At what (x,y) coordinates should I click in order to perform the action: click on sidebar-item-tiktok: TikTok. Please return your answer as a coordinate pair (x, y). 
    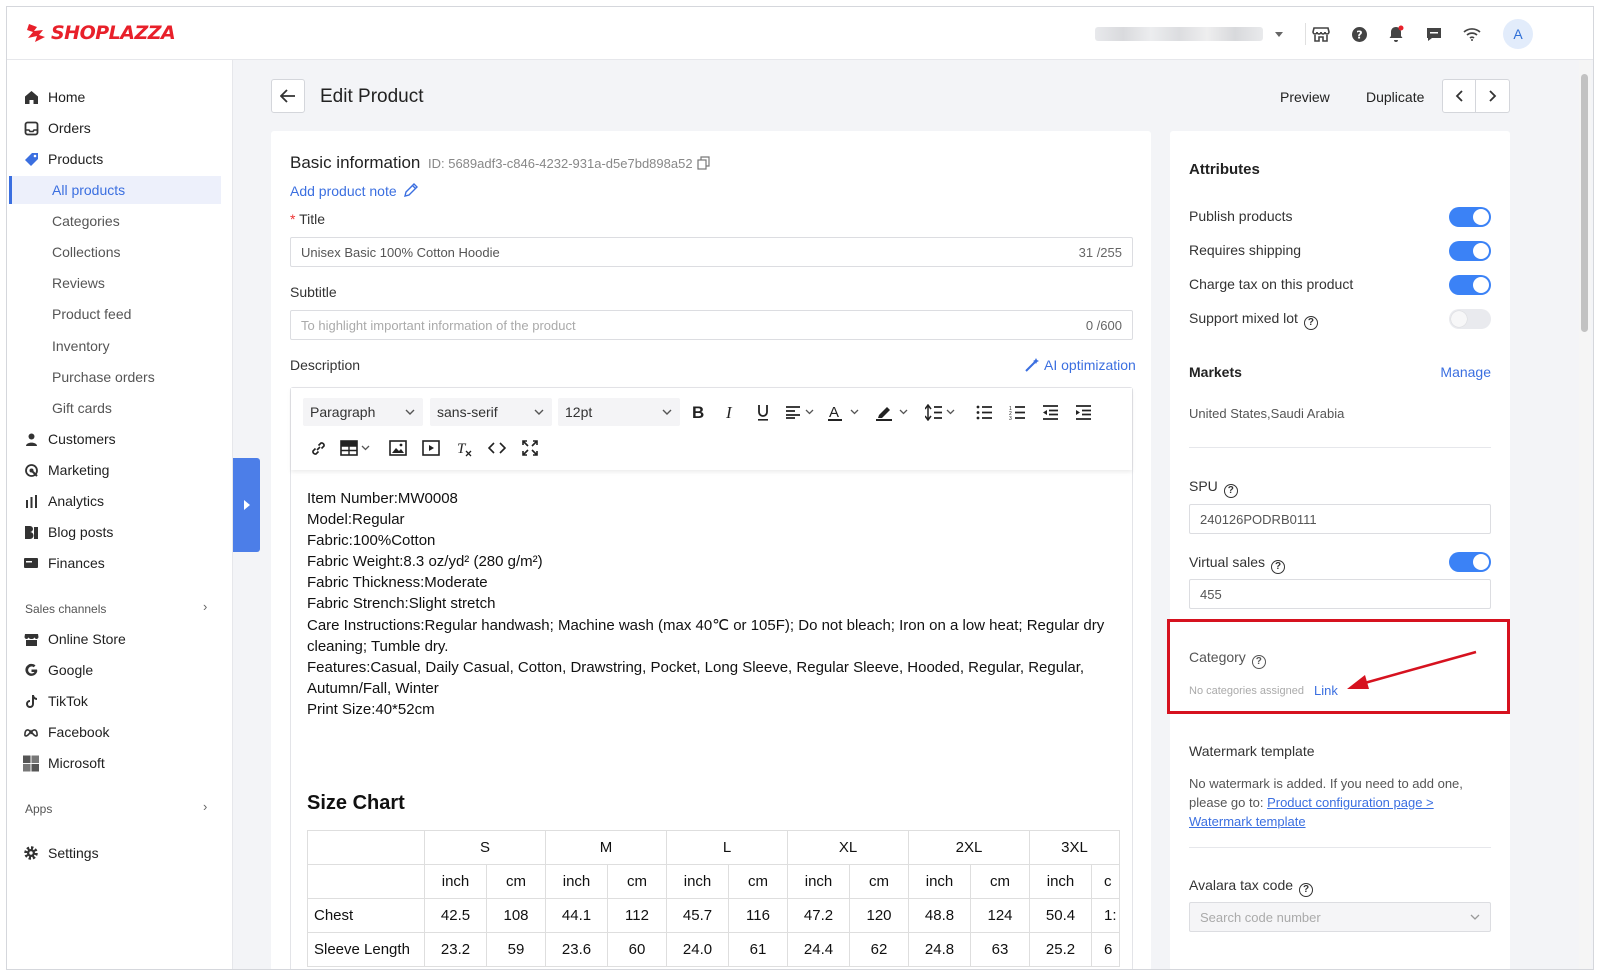
    Looking at the image, I should click on (120, 701).